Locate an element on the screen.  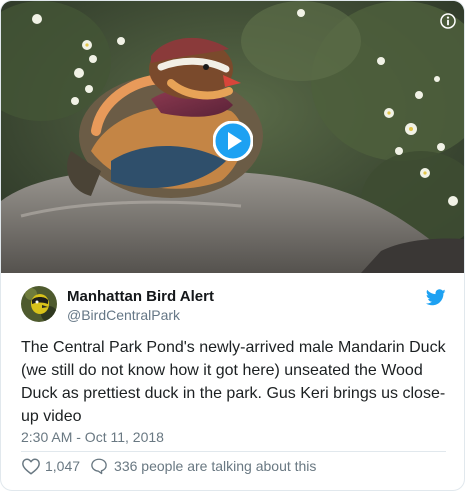
divider is located at coordinates (233, 451).